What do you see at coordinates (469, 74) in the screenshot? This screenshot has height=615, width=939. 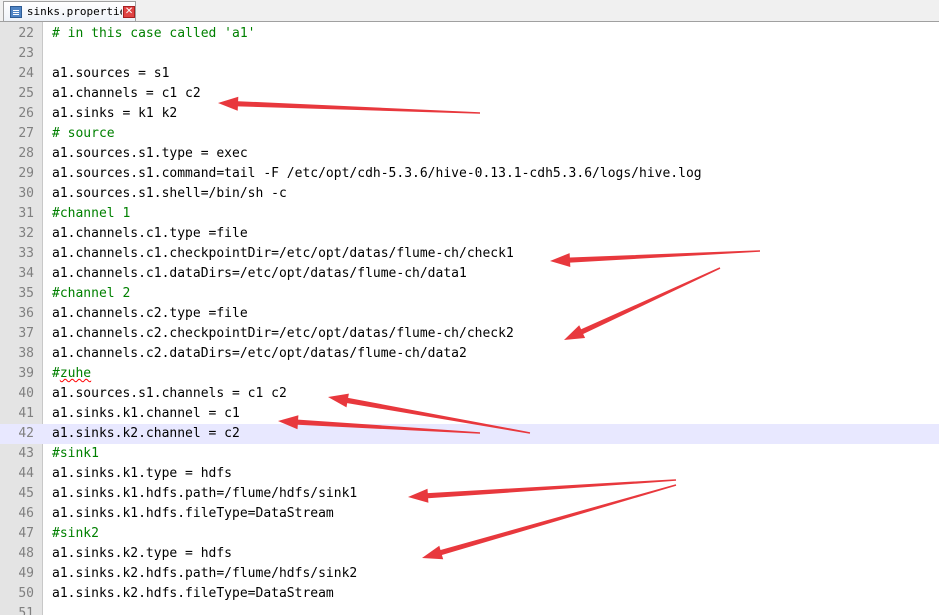 I see `code-line: 24 a1.sources = s1` at bounding box center [469, 74].